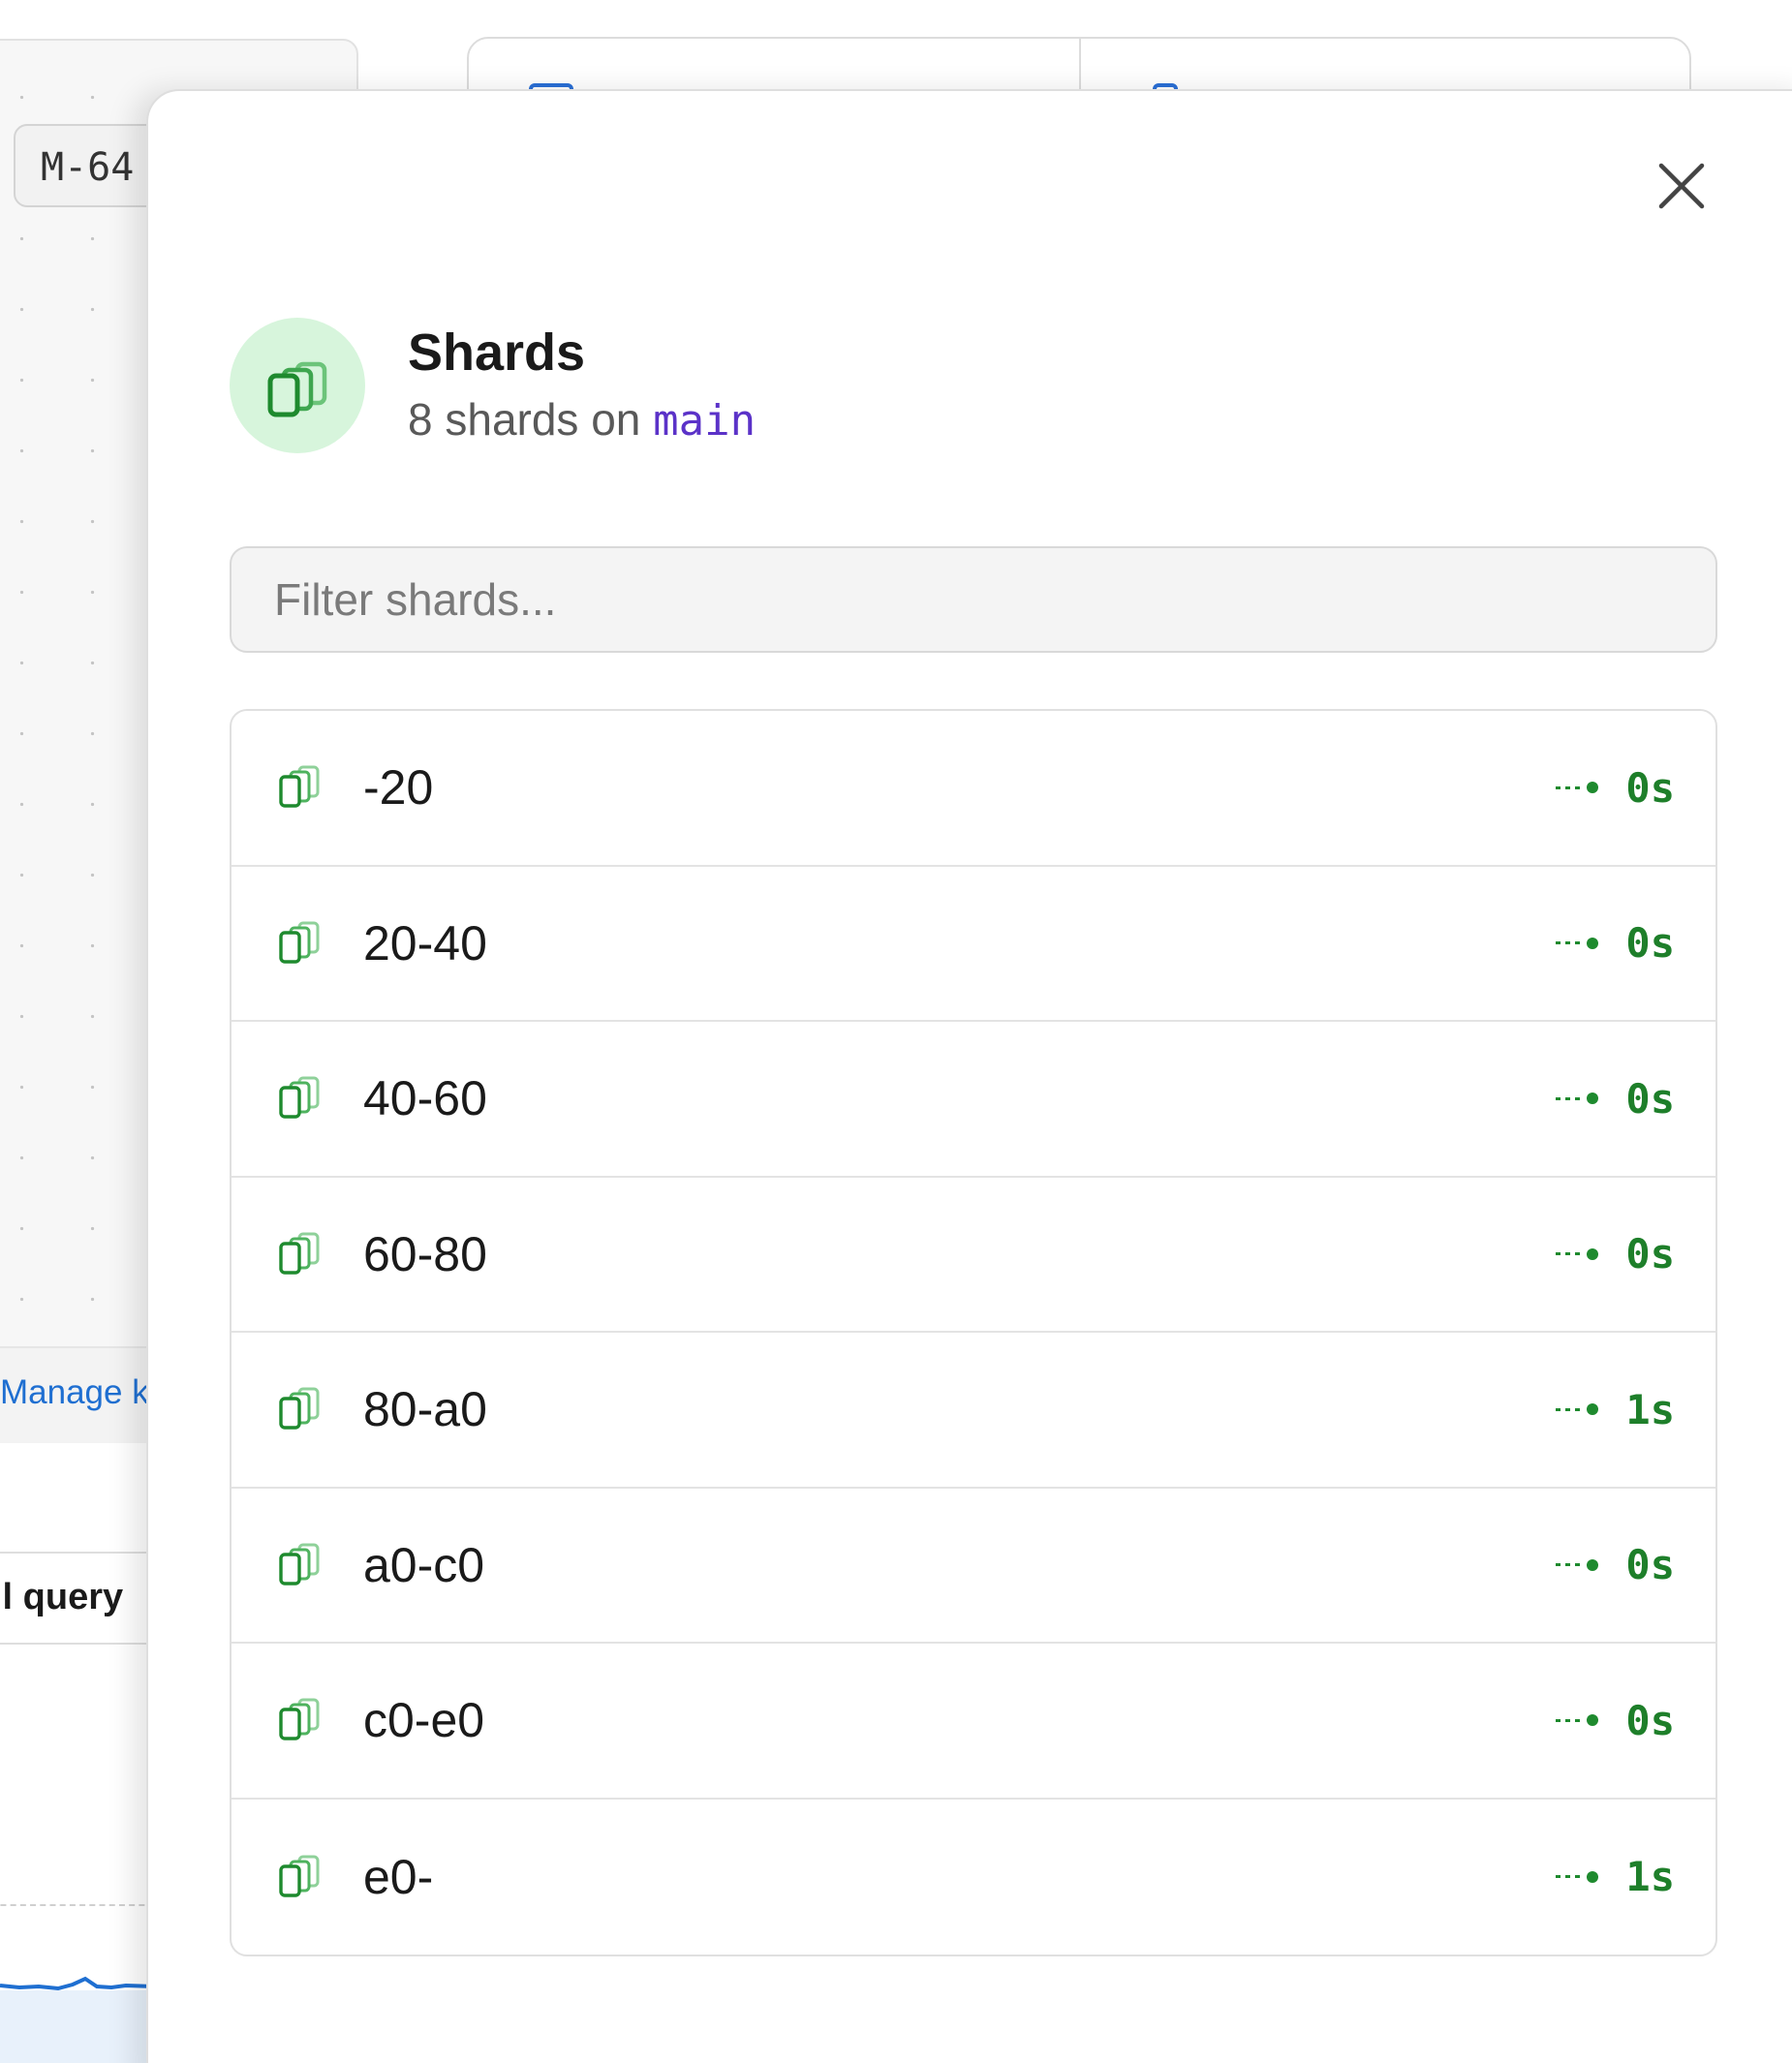 The image size is (1792, 2063). I want to click on filter-shards-input, so click(973, 600).